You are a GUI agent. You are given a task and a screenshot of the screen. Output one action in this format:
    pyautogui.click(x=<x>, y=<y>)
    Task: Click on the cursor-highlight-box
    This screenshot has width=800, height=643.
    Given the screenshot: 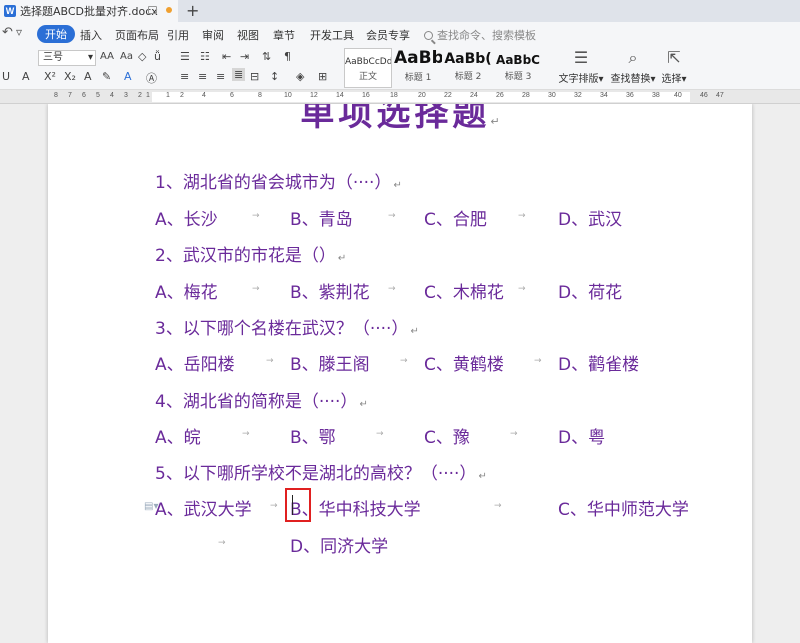 What is the action you would take?
    pyautogui.click(x=298, y=505)
    